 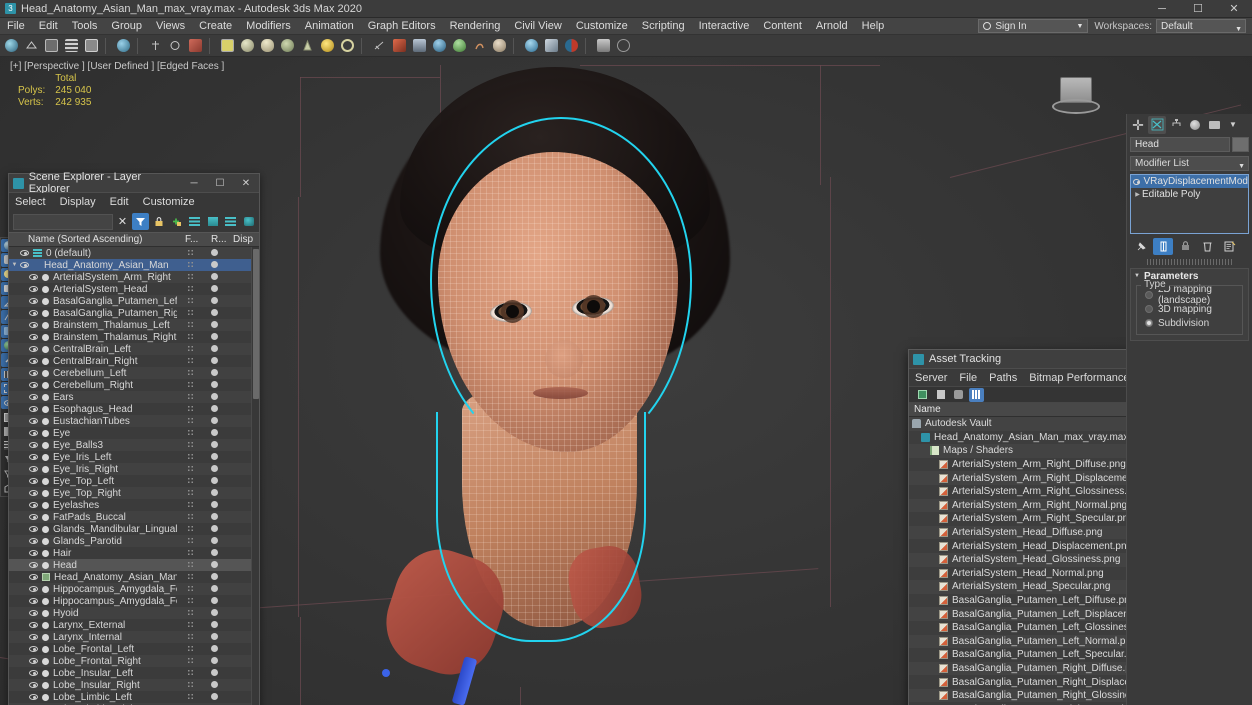 What do you see at coordinates (499, 45) in the screenshot?
I see `cloth-icon` at bounding box center [499, 45].